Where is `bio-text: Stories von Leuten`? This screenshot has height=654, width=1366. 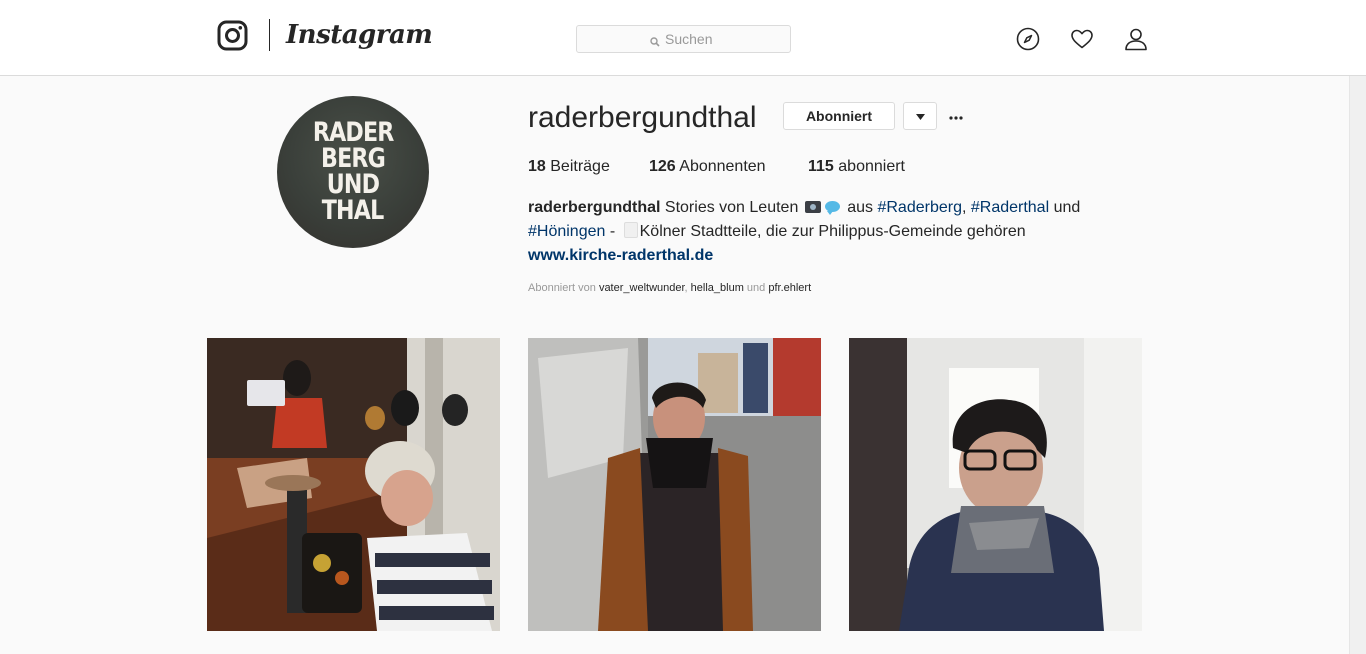
bio-text: Stories von Leuten is located at coordinates (731, 207).